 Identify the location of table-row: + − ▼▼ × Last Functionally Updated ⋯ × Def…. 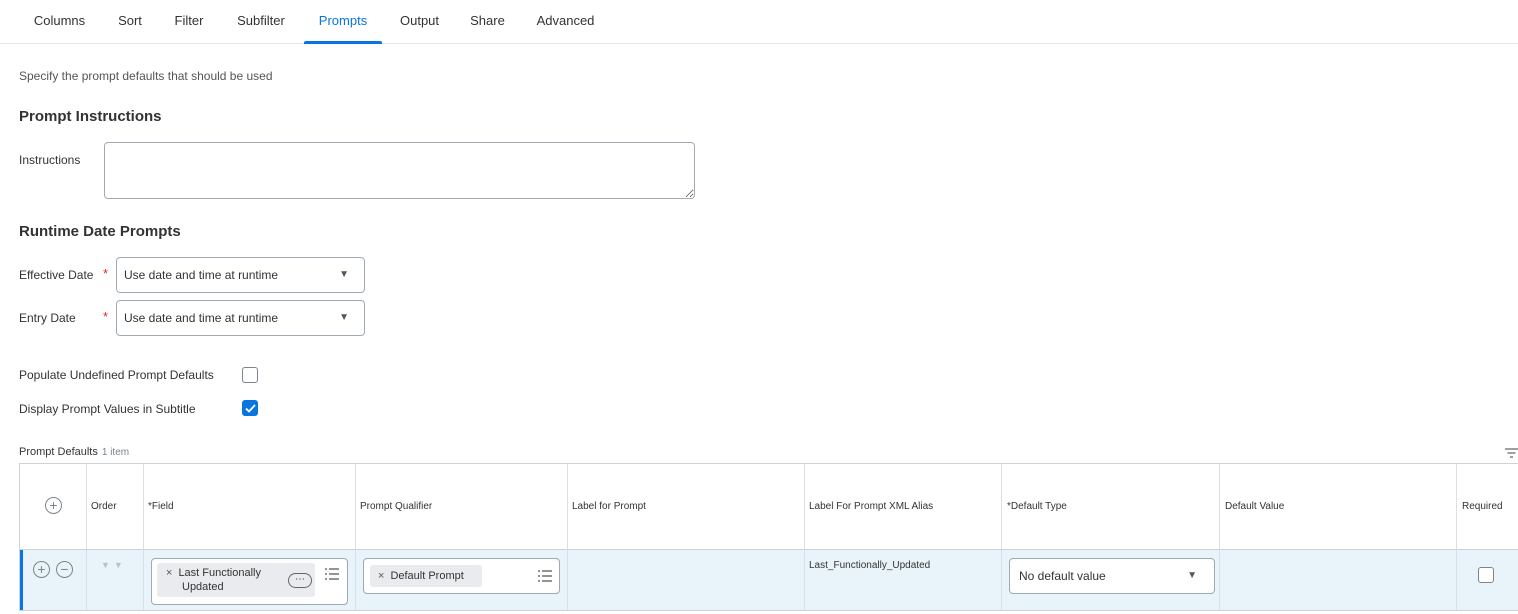
(769, 580).